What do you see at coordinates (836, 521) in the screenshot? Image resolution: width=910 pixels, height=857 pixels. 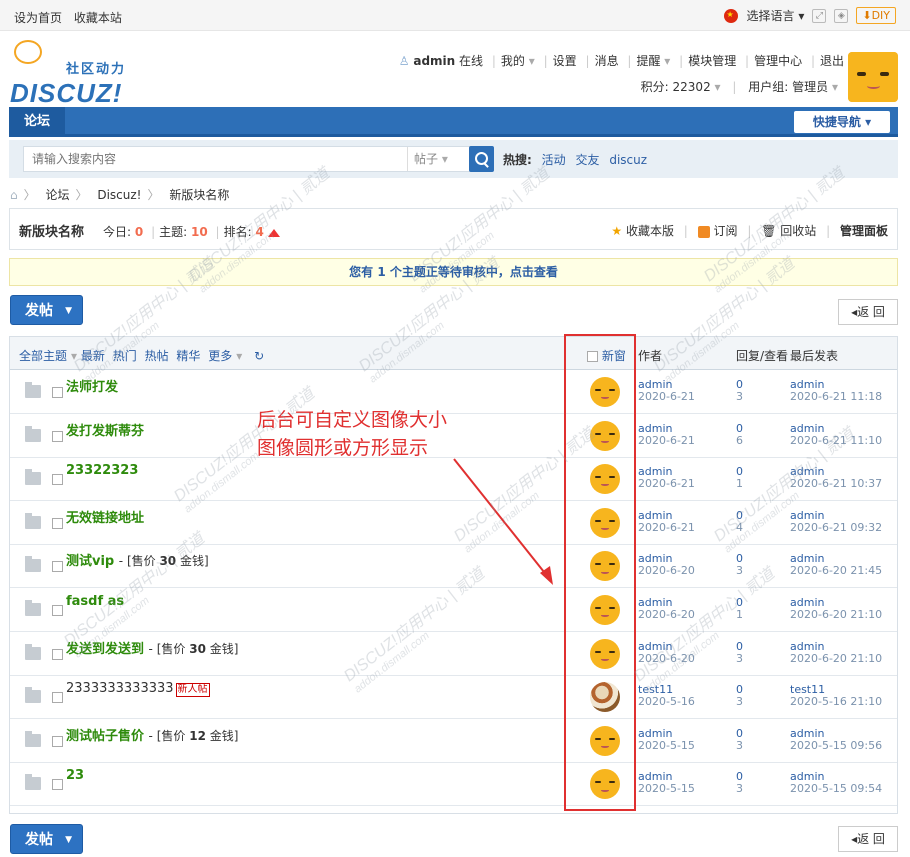 I see `thread-last-post: admin 2020-6-21 09:32` at bounding box center [836, 521].